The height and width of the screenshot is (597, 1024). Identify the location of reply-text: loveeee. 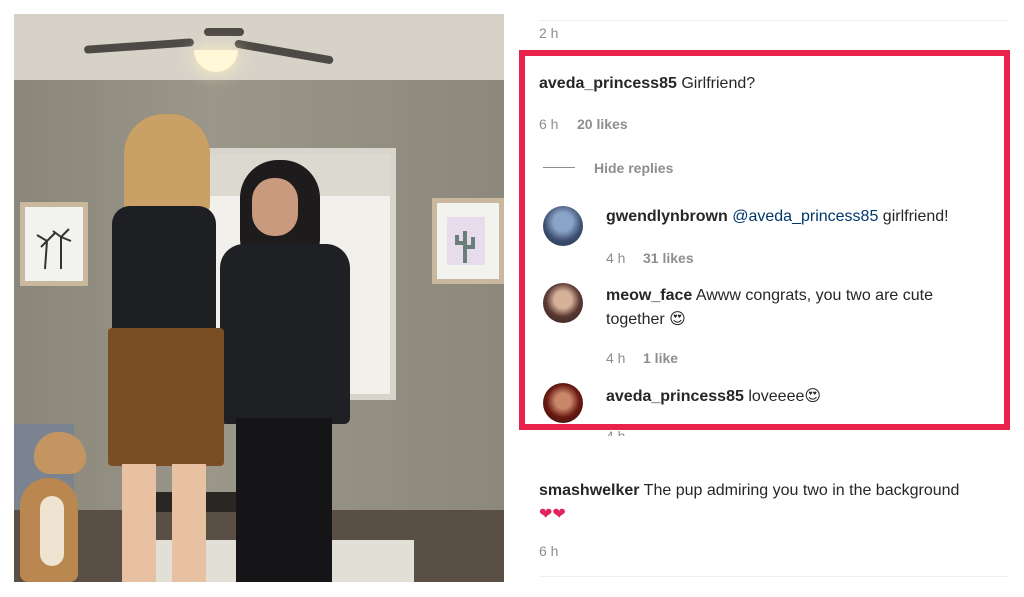
(776, 396).